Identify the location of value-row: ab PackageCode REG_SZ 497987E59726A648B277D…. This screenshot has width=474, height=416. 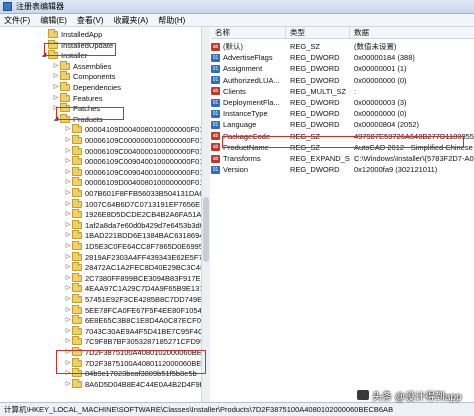
(342, 136).